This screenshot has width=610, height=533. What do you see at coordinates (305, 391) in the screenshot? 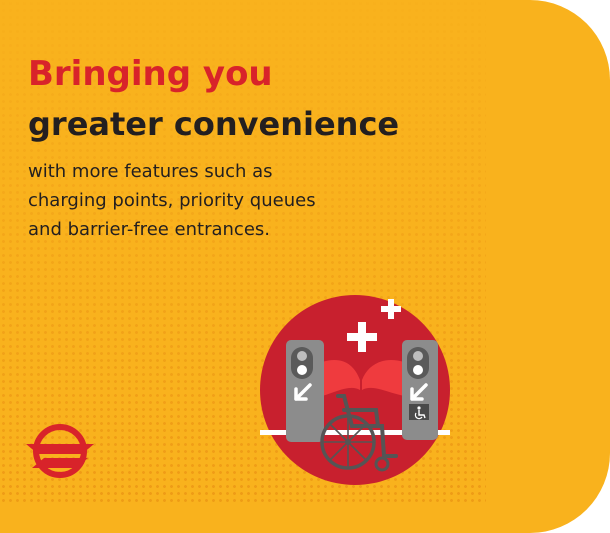
I see `left-fare-gate` at bounding box center [305, 391].